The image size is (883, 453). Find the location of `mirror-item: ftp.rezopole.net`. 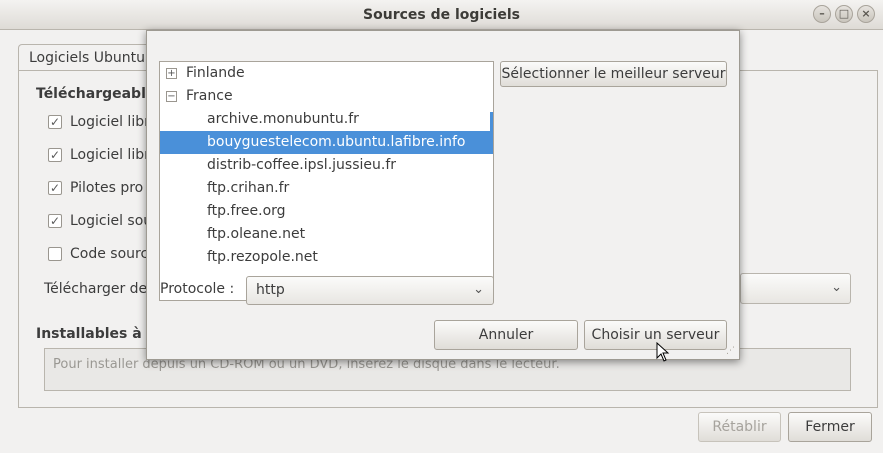

mirror-item: ftp.rezopole.net is located at coordinates (326, 257).